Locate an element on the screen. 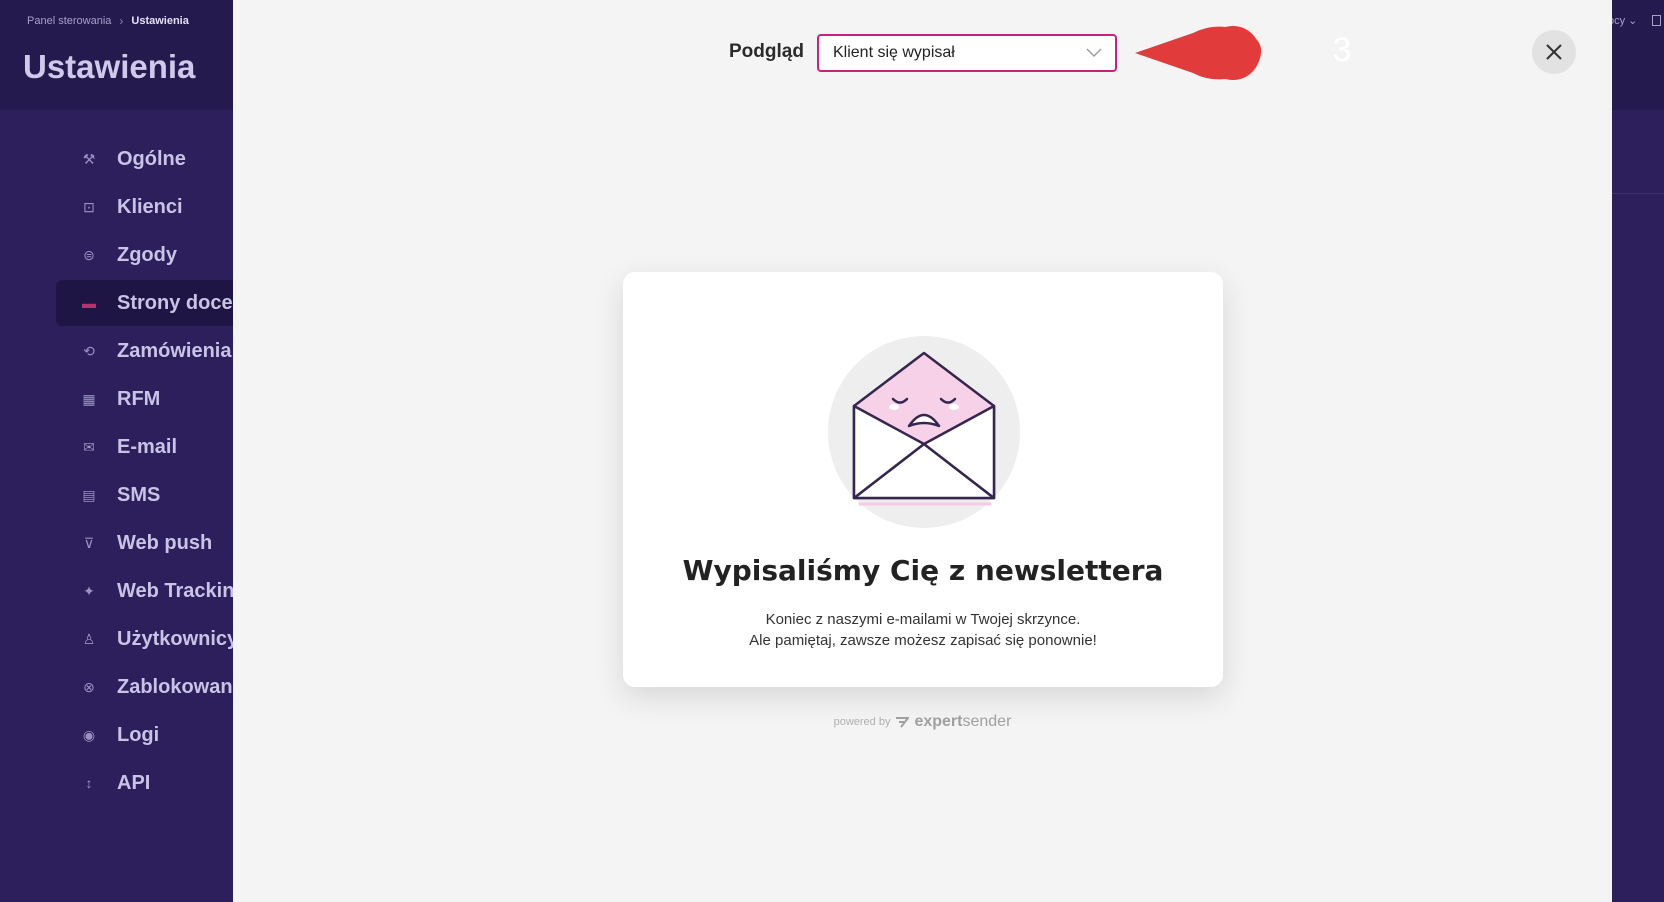 Image resolution: width=1664 pixels, height=902 pixels. sidebar-item-użytkownicy: ♙ Użytkownicy is located at coordinates (156, 639).